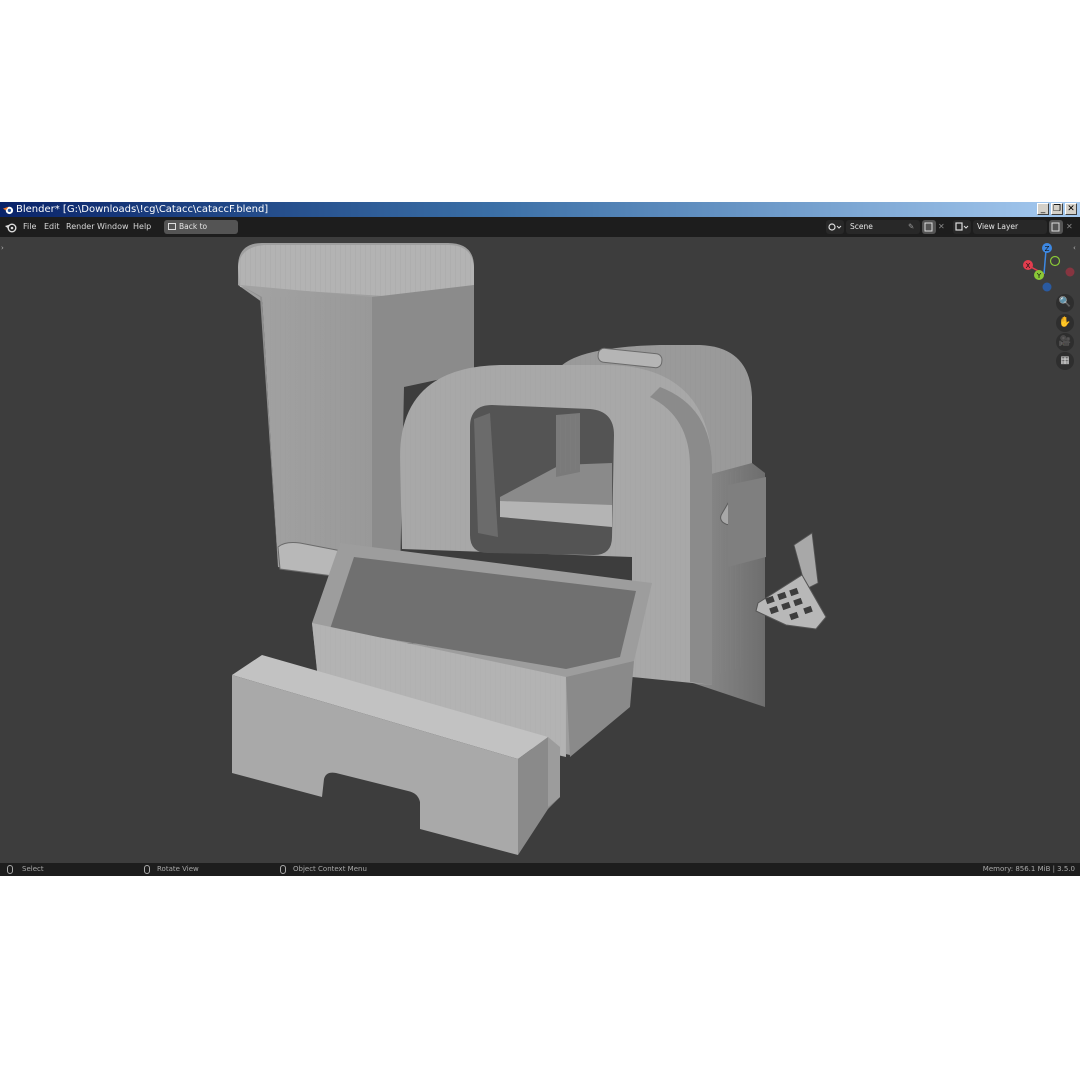  I want to click on menu-render: Render, so click(80, 227).